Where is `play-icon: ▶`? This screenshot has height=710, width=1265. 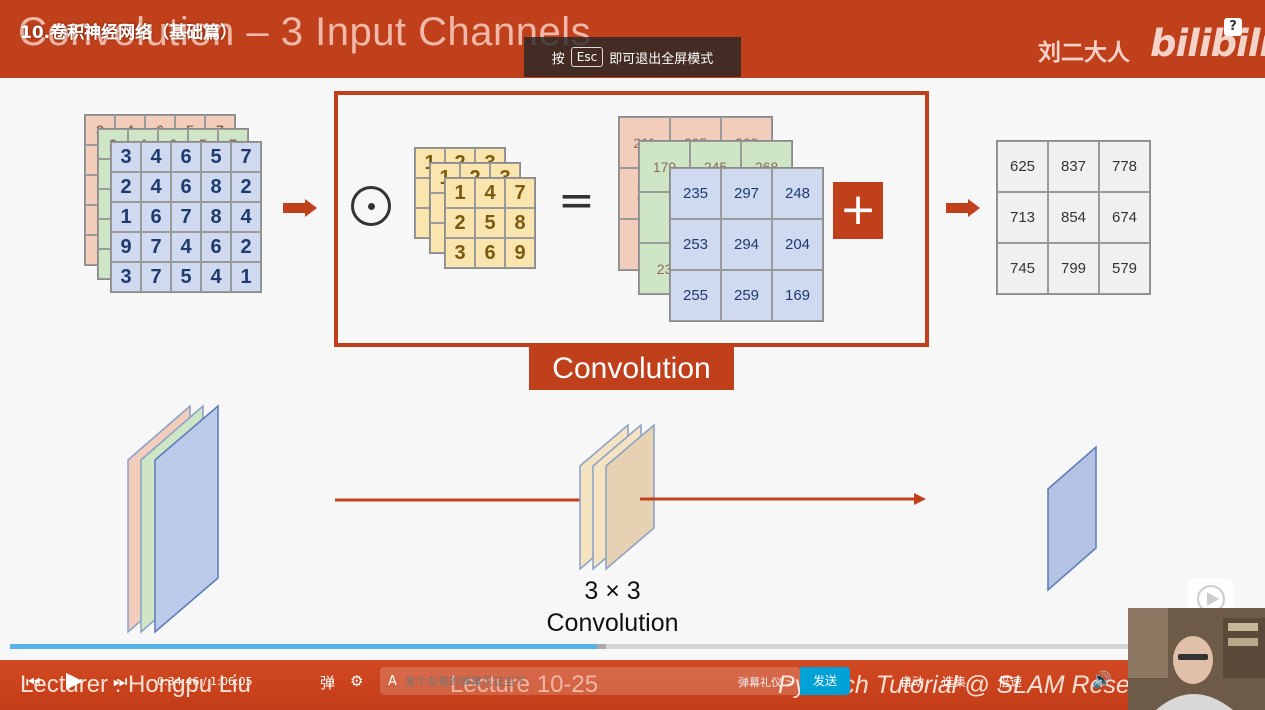 play-icon: ▶ is located at coordinates (74, 680).